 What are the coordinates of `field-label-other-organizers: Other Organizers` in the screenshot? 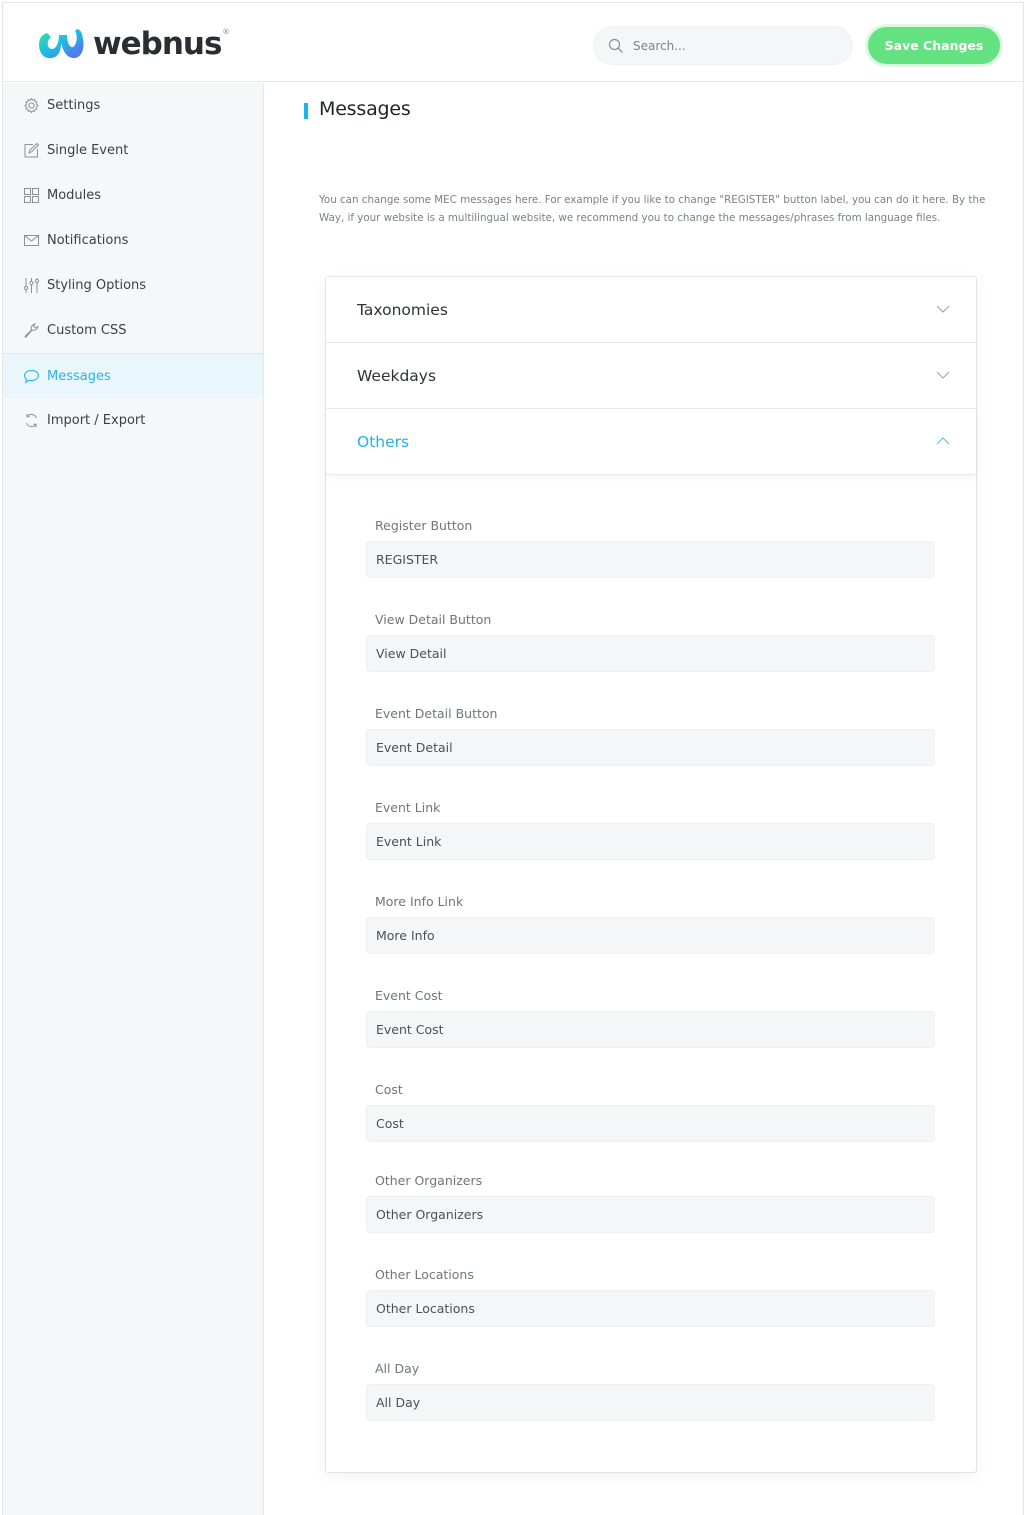 It's located at (429, 1180).